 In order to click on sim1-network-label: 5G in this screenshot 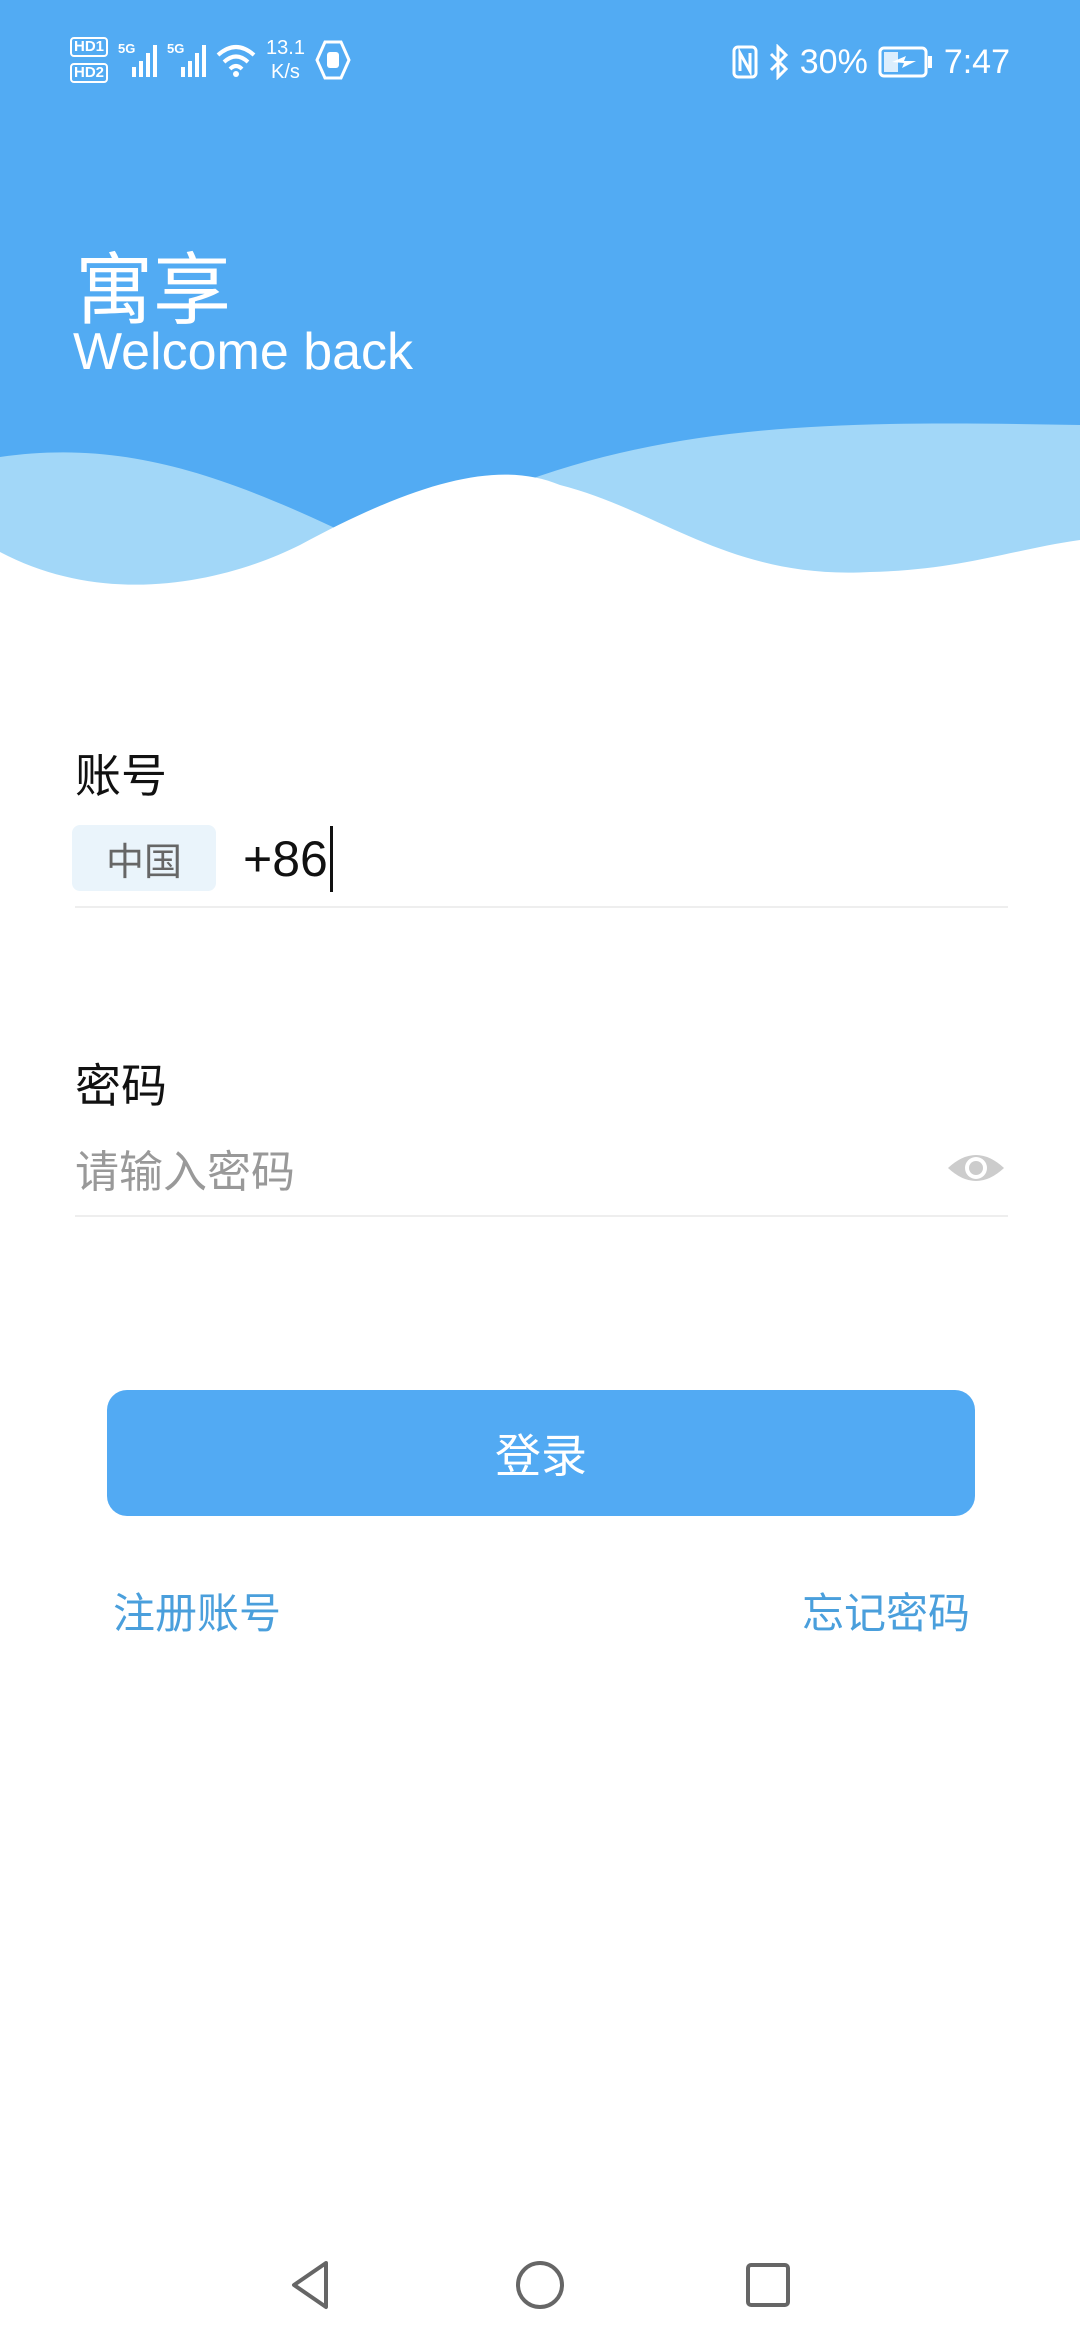, I will do `click(127, 48)`.